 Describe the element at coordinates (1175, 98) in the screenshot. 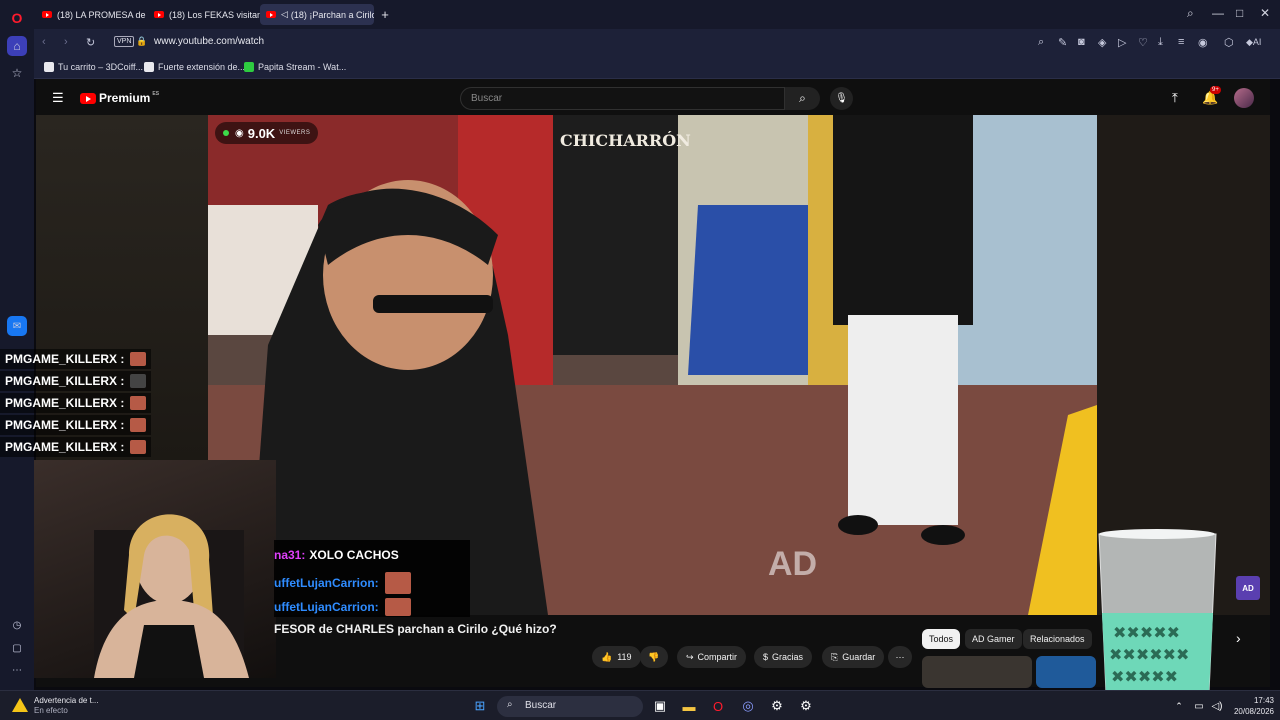

I see `upload-icon: ⤒` at that location.